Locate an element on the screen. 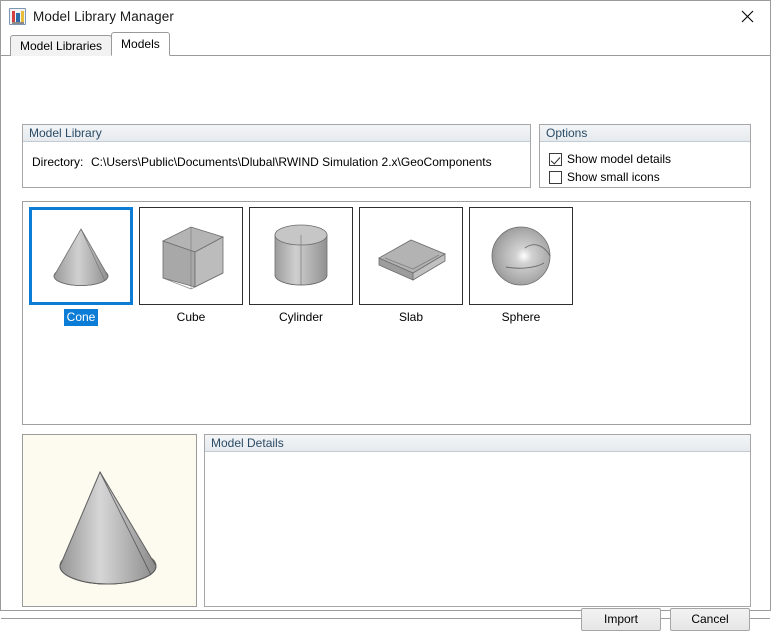 This screenshot has width=771, height=631. model-label-sphere: Sphere is located at coordinates (521, 317).